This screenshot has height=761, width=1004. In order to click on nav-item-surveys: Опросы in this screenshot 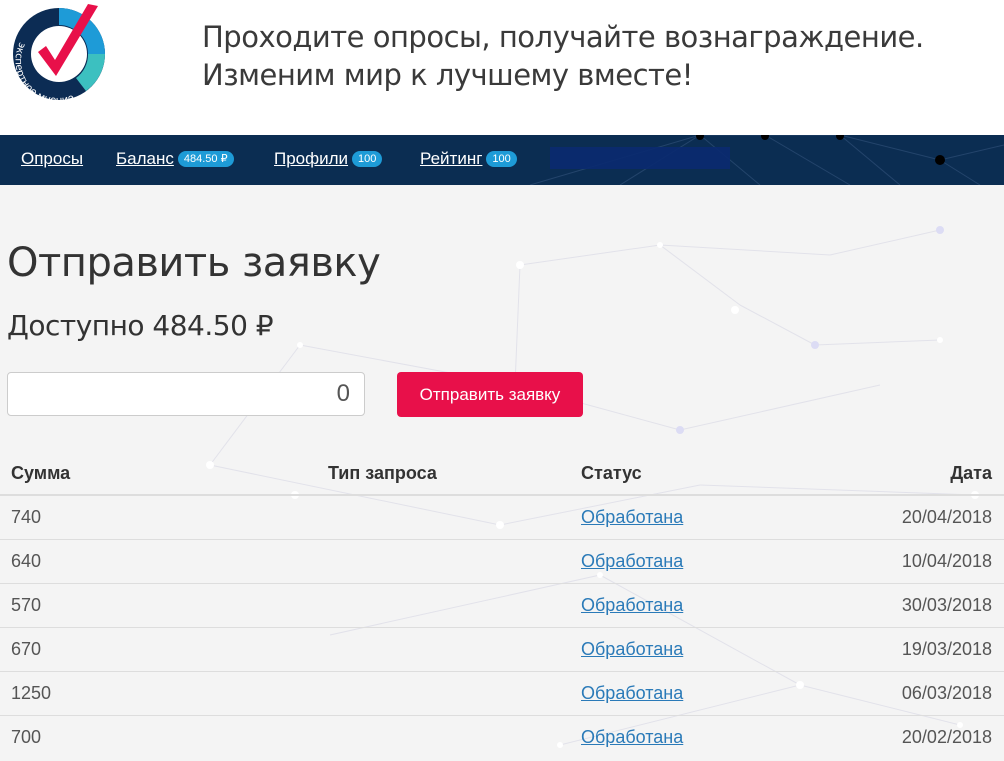, I will do `click(52, 159)`.